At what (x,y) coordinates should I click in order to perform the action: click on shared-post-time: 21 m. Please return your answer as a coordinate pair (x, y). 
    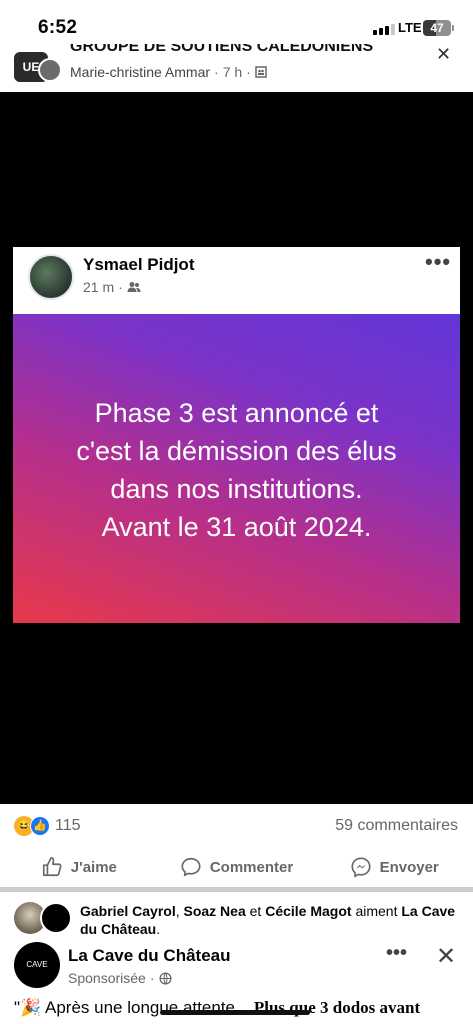
    Looking at the image, I should click on (99, 287).